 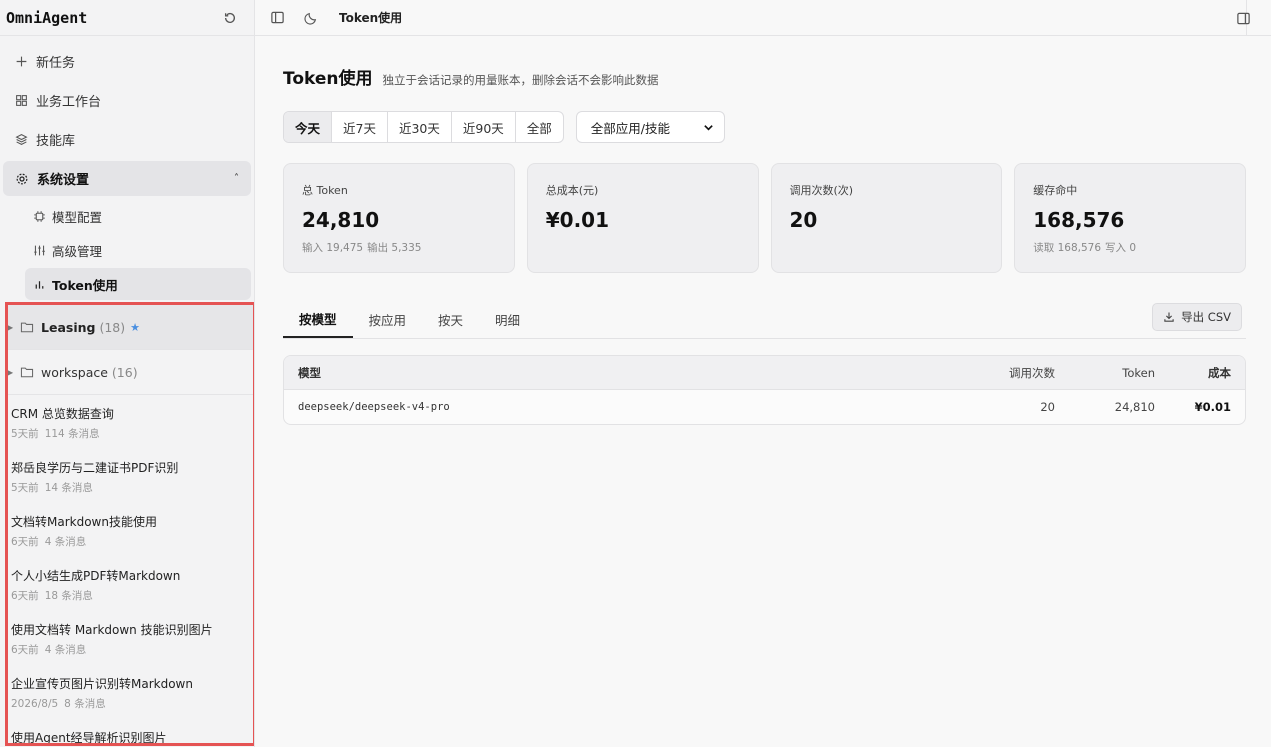 I want to click on folder-workspace: ▶ workspace (16), so click(x=130, y=372).